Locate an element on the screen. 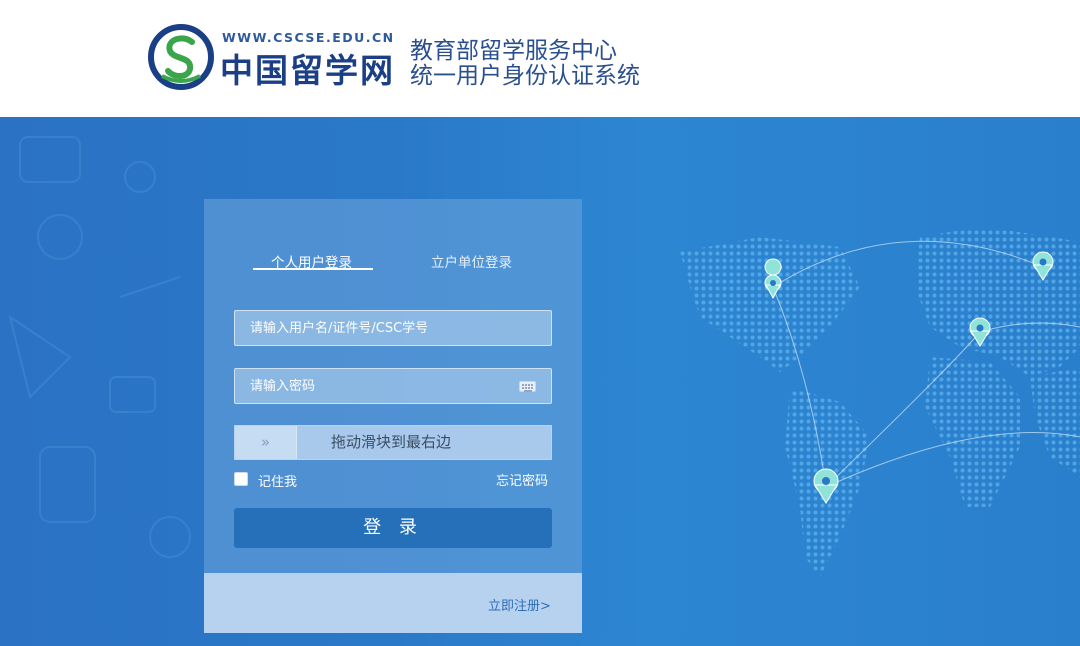 The width and height of the screenshot is (1080, 646). forgot-password-link: 忘记密码 is located at coordinates (522, 479).